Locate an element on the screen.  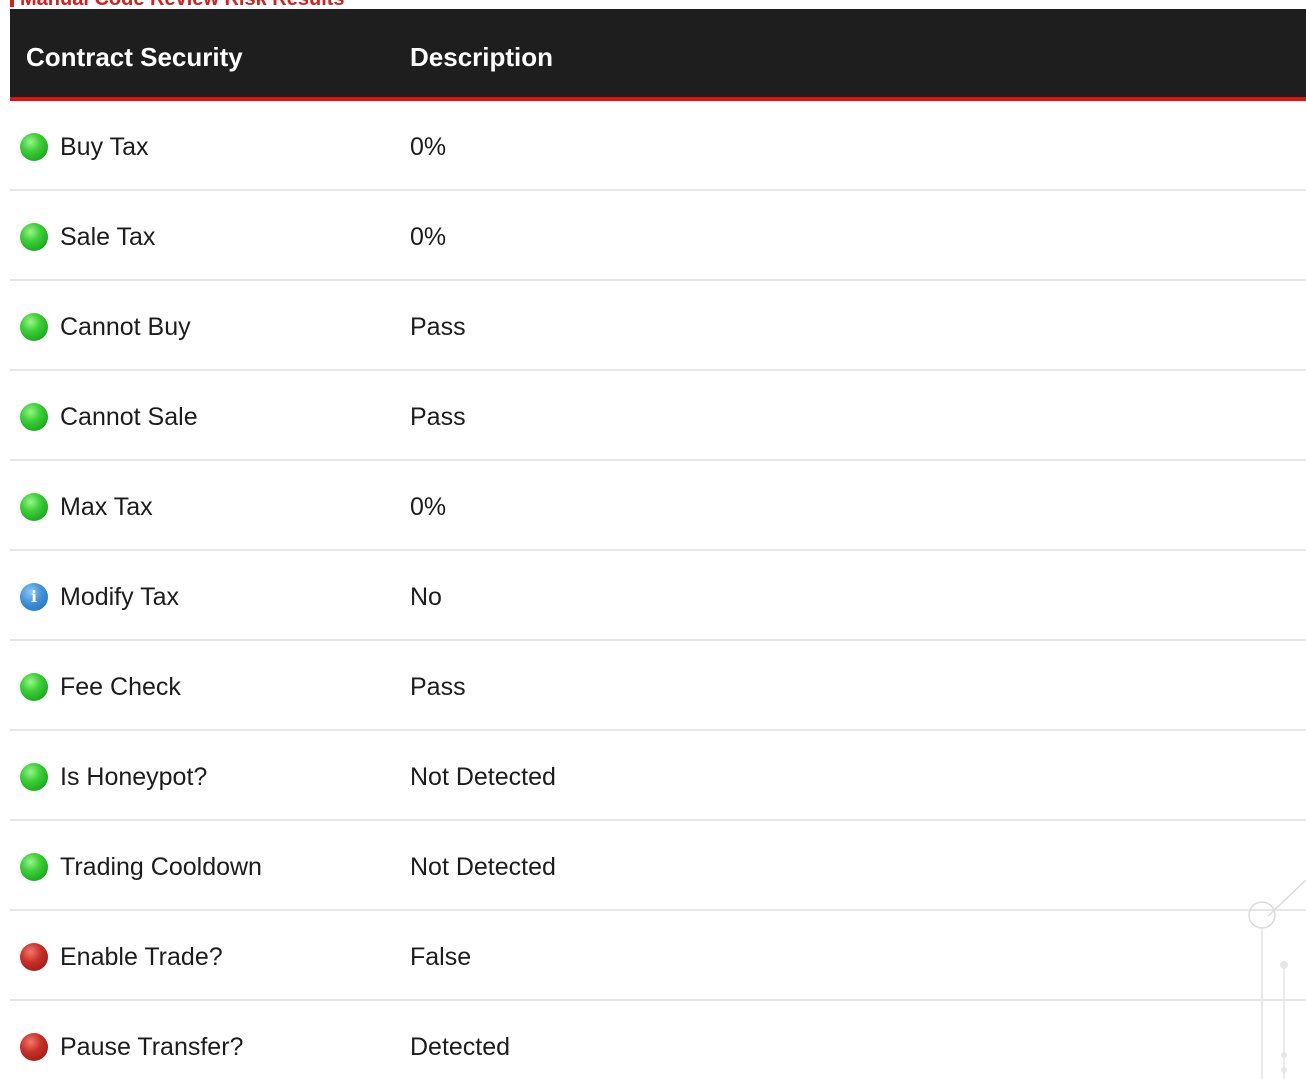
table-row: Max Tax 0% is located at coordinates (658, 506).